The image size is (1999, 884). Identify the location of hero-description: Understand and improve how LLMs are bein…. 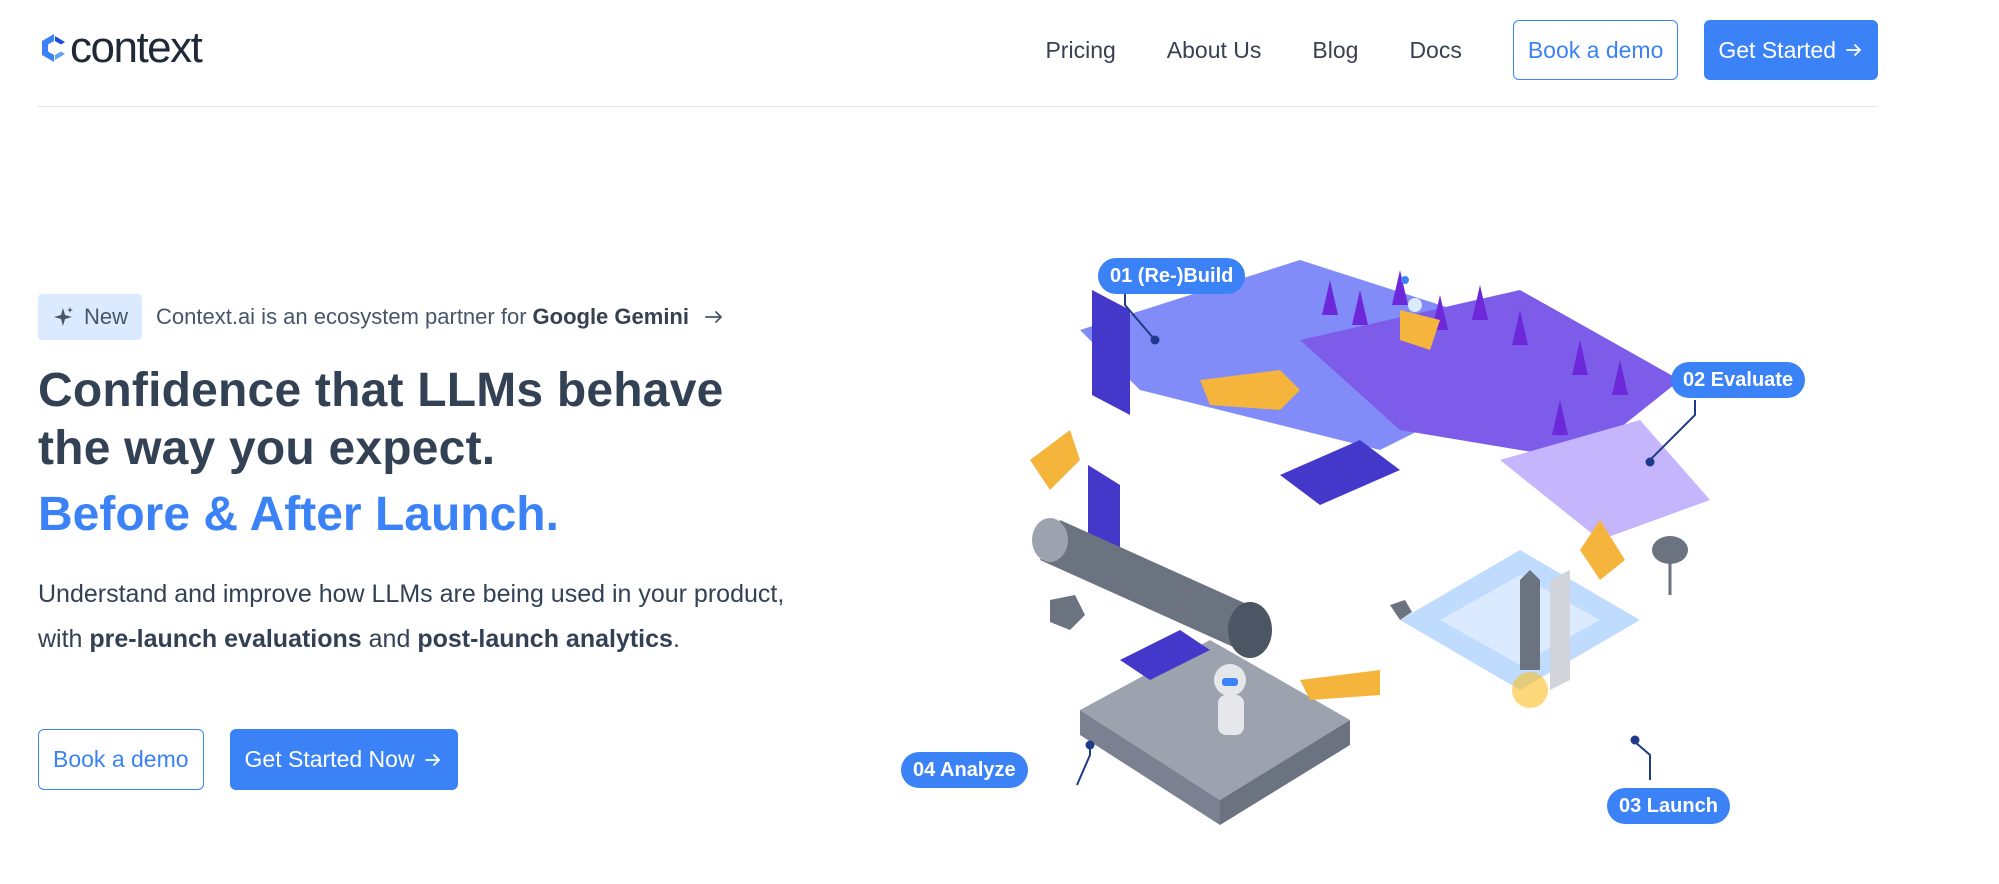
(418, 617).